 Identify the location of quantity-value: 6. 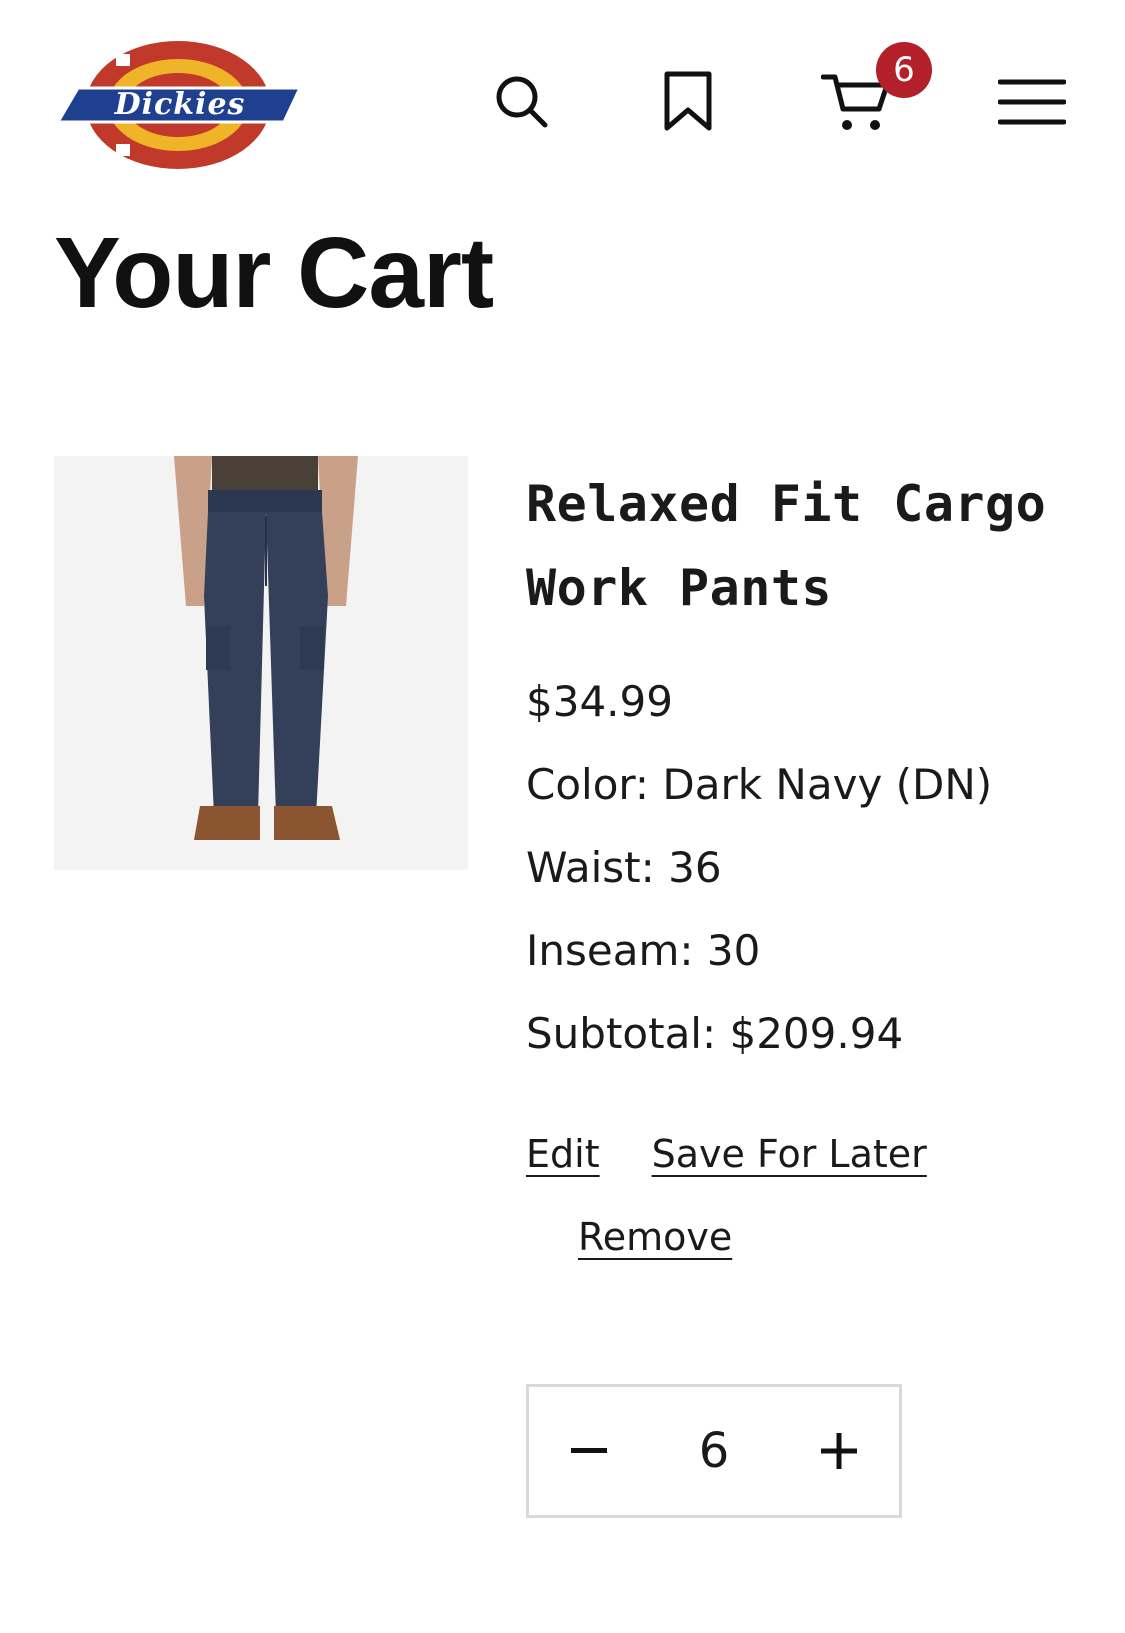
(714, 1451).